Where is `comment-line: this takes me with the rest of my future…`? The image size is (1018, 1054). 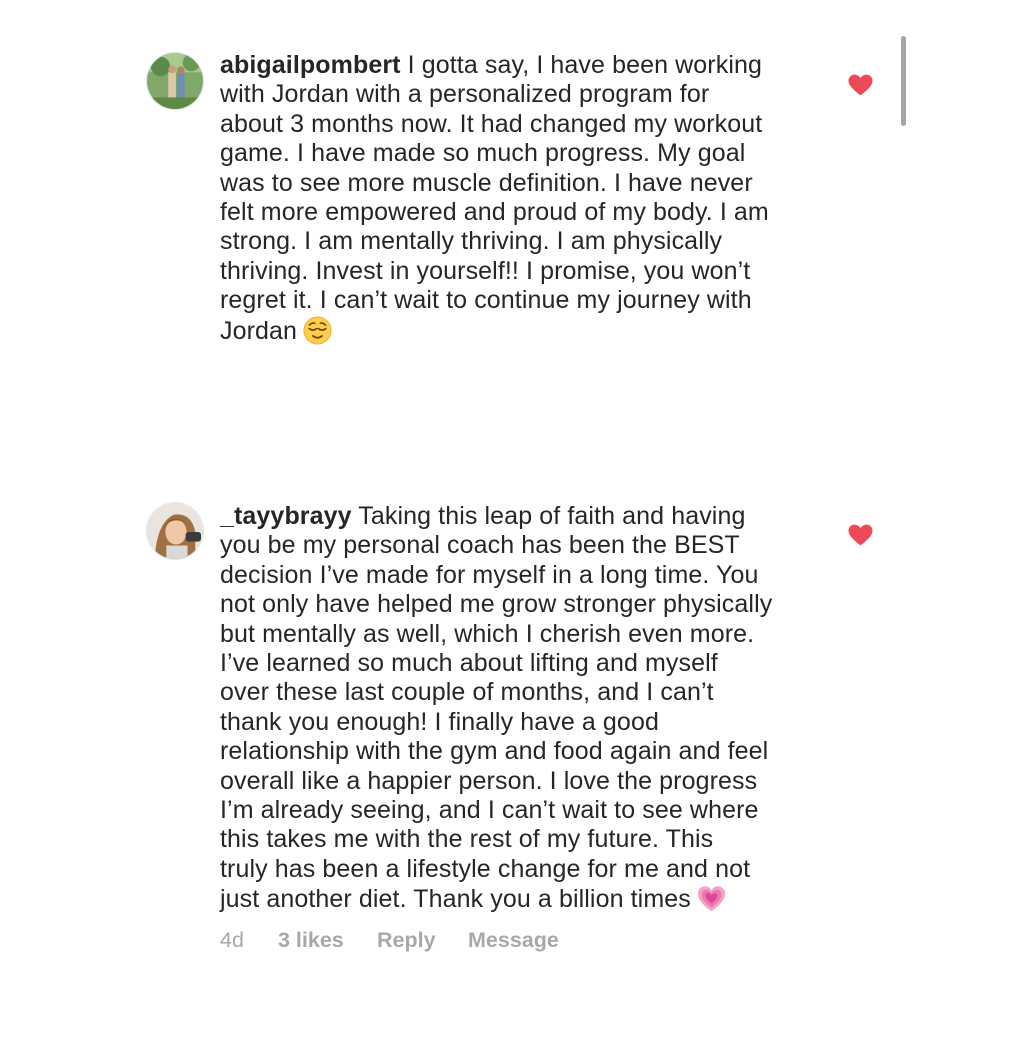 comment-line: this takes me with the rest of my future… is located at coordinates (467, 839).